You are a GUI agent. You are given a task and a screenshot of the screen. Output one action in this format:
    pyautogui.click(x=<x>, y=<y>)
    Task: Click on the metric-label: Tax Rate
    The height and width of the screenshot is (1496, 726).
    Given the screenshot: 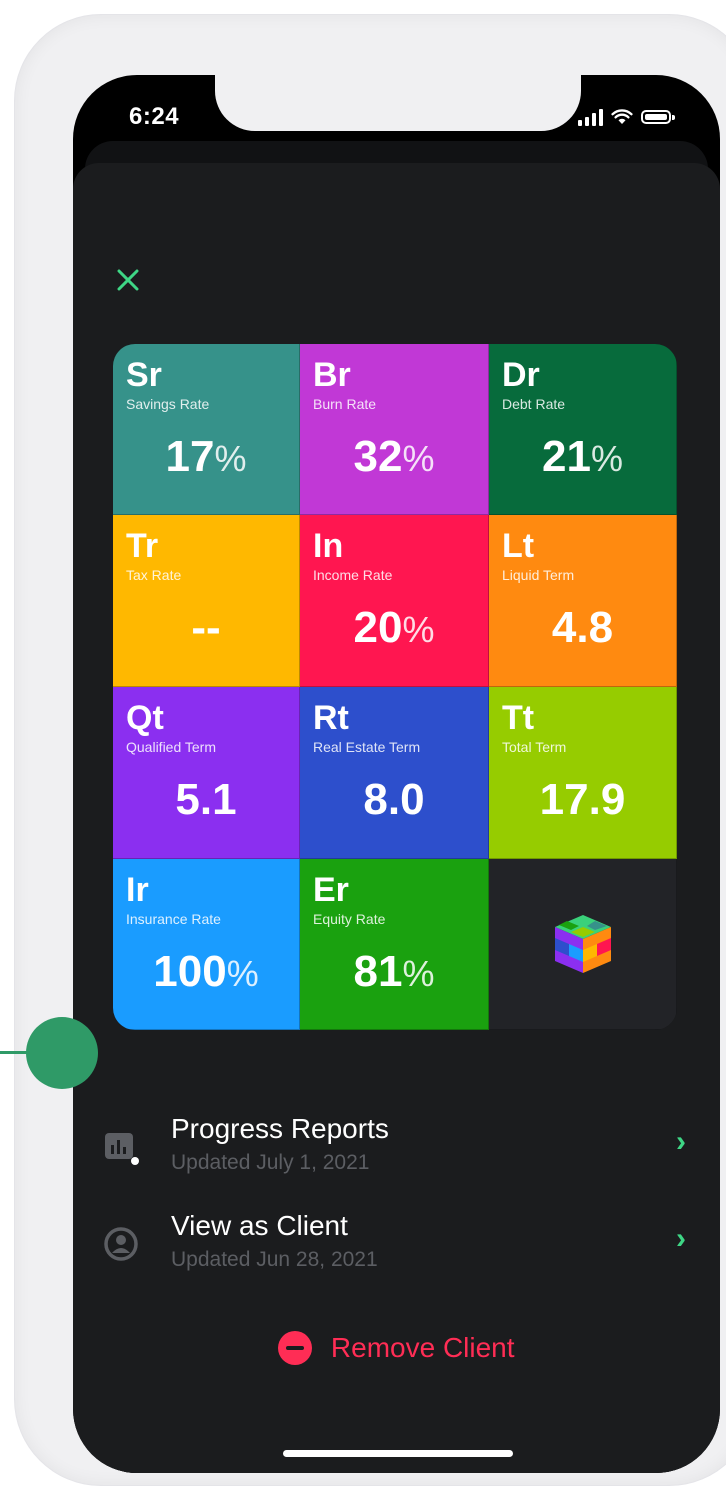 What is the action you would take?
    pyautogui.click(x=154, y=575)
    